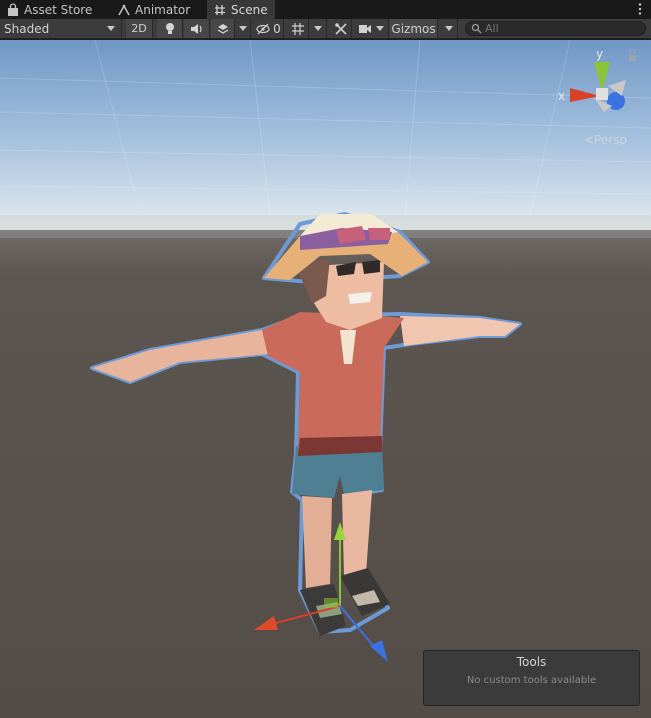 The width and height of the screenshot is (651, 718). What do you see at coordinates (602, 94) in the screenshot?
I see `orientation-center-cube` at bounding box center [602, 94].